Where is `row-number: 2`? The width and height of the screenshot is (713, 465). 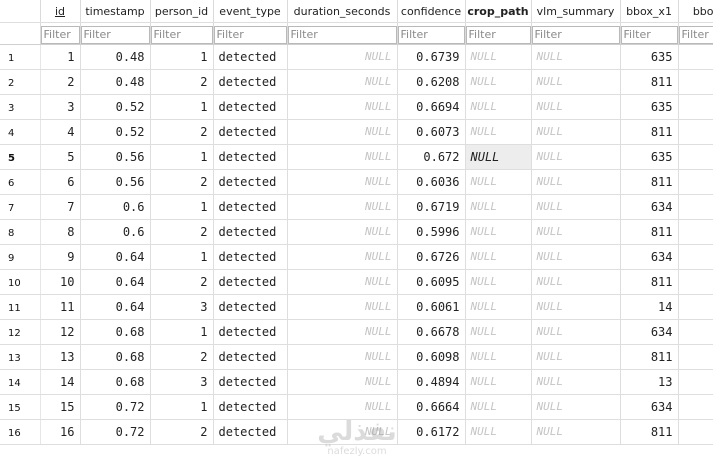
row-number: 2 is located at coordinates (20, 82).